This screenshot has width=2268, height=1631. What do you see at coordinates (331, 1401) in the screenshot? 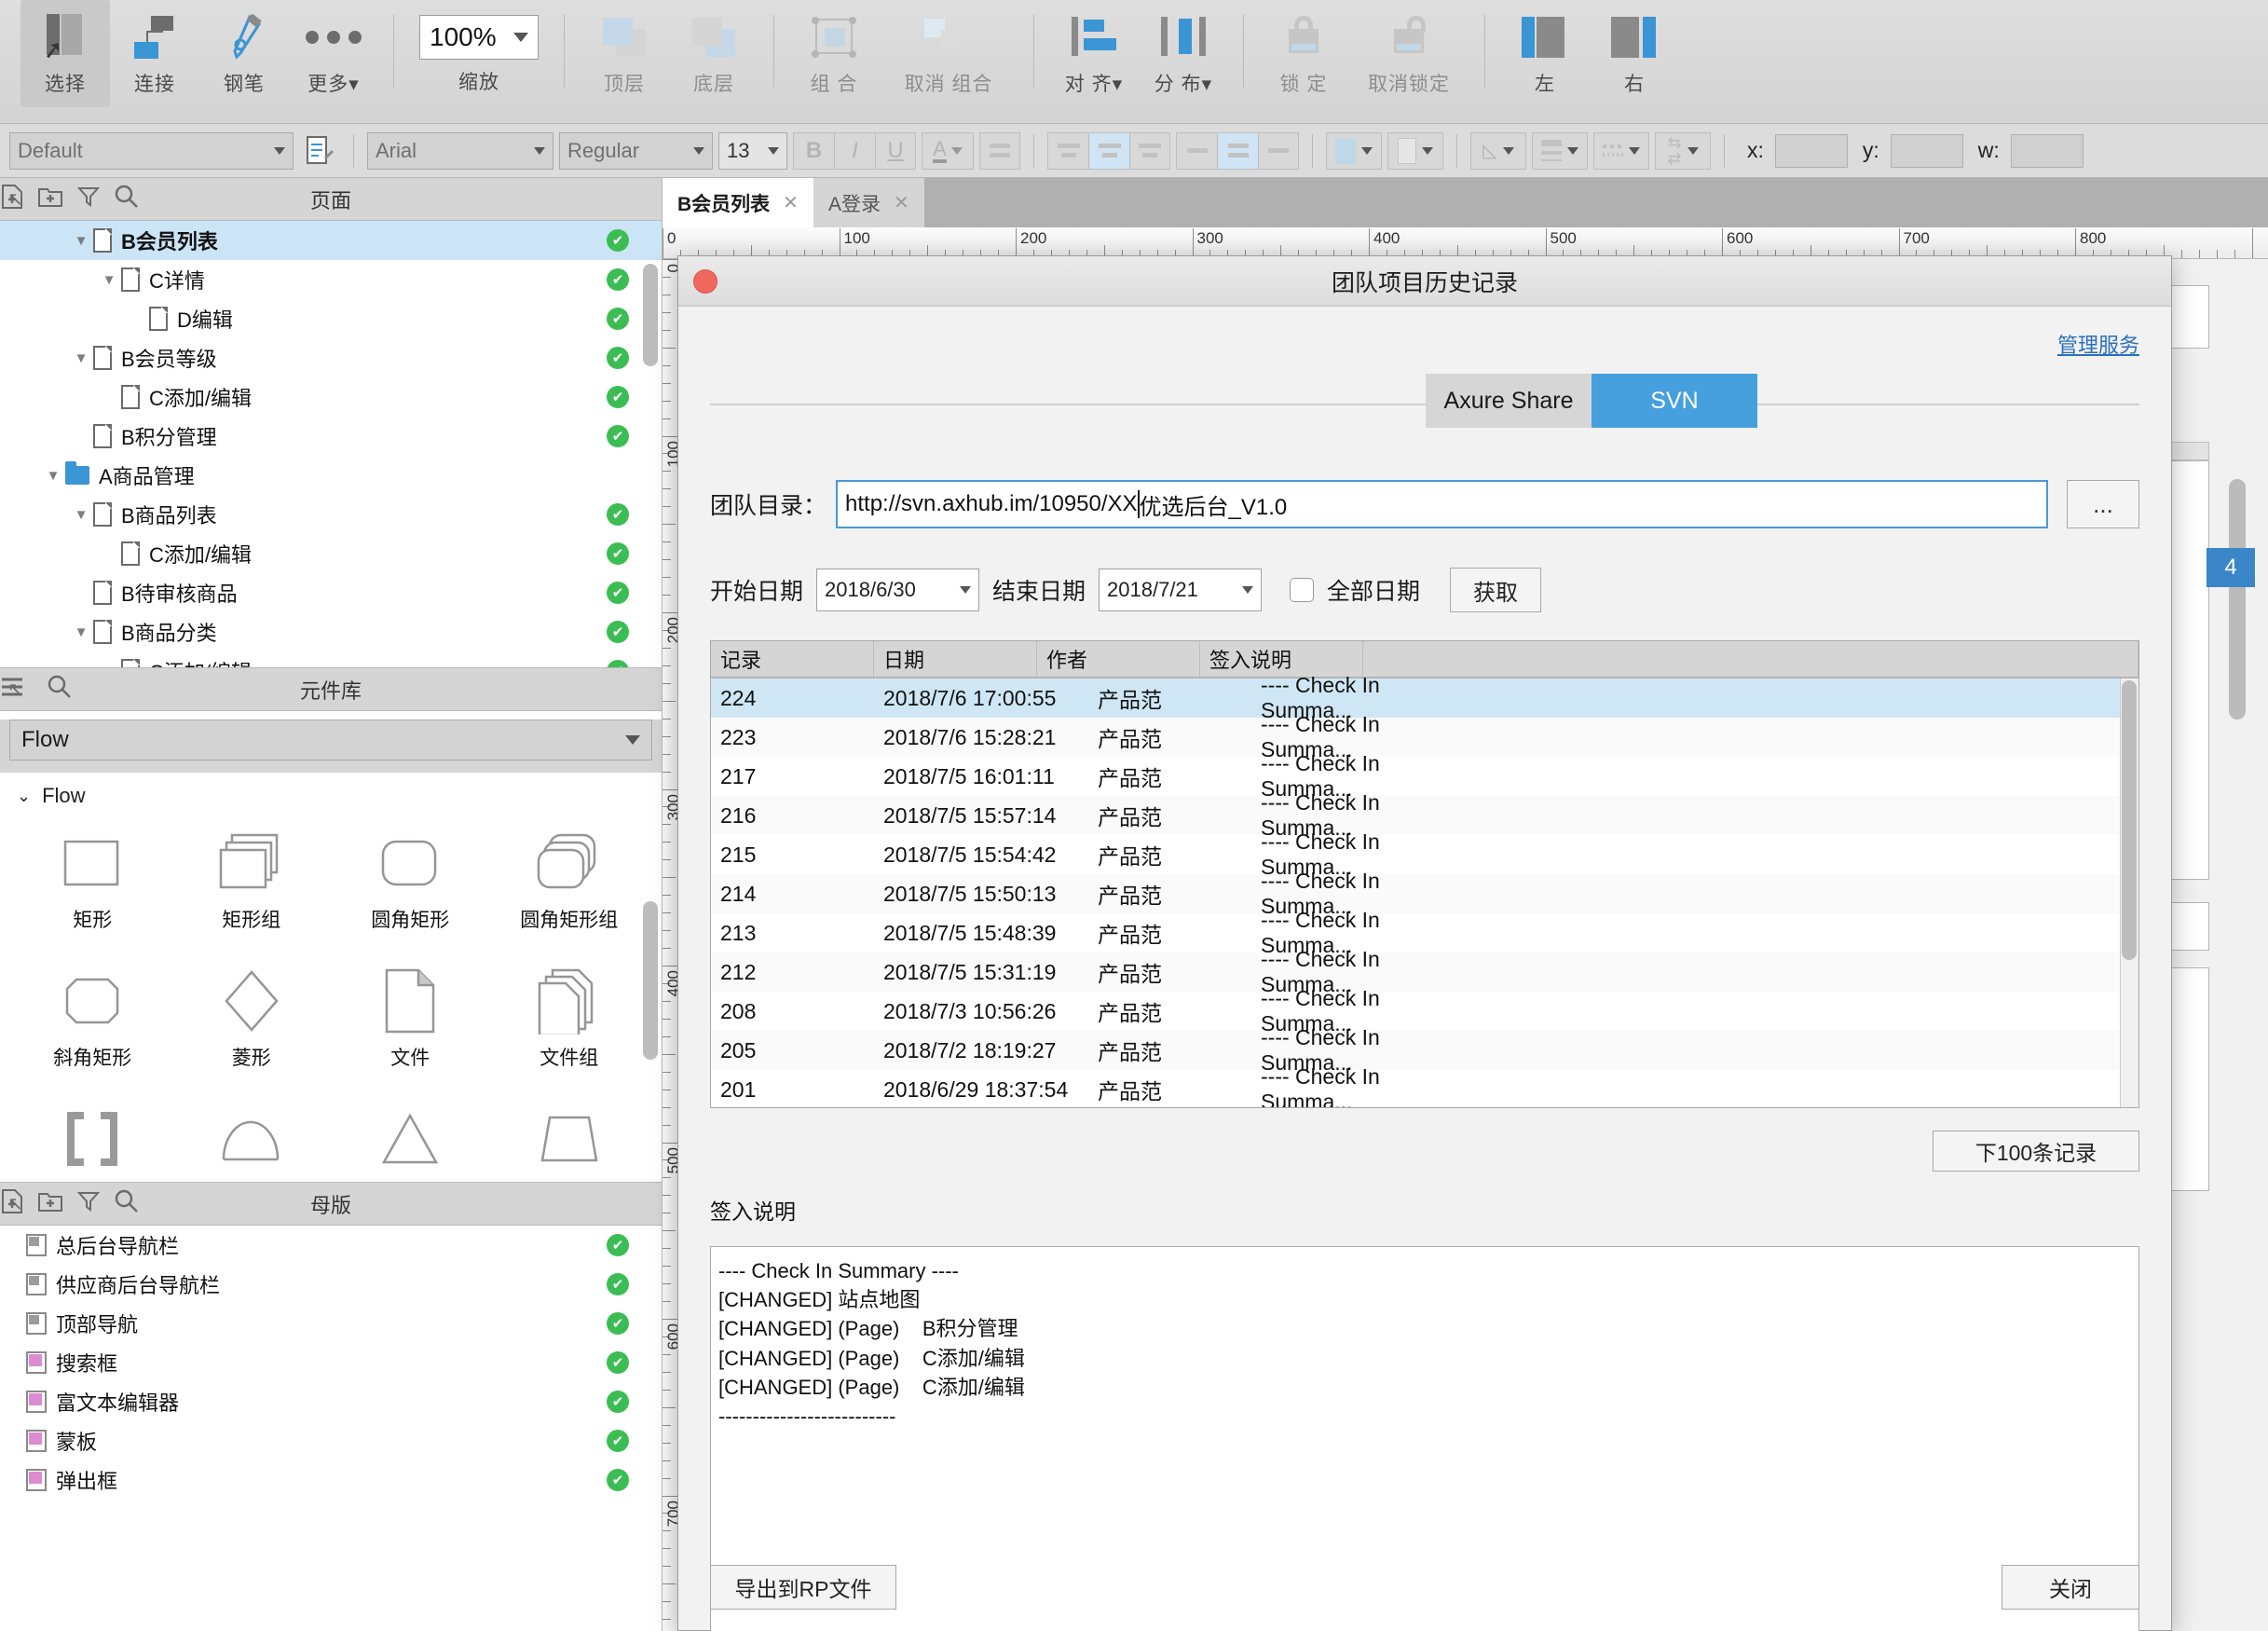
I see `master-list-item: 富文本编辑器 ✔` at bounding box center [331, 1401].